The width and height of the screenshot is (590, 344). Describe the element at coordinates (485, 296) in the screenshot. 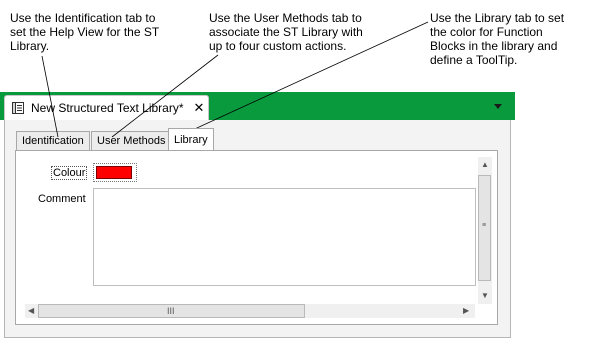

I see `scroll-down-arrow-icon: ▼` at that location.